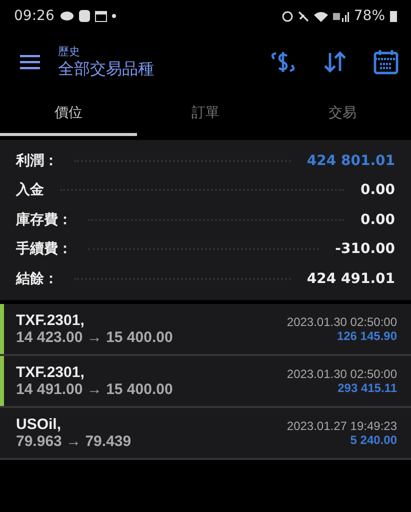  I want to click on summary-label: 結餘：, so click(37, 279).